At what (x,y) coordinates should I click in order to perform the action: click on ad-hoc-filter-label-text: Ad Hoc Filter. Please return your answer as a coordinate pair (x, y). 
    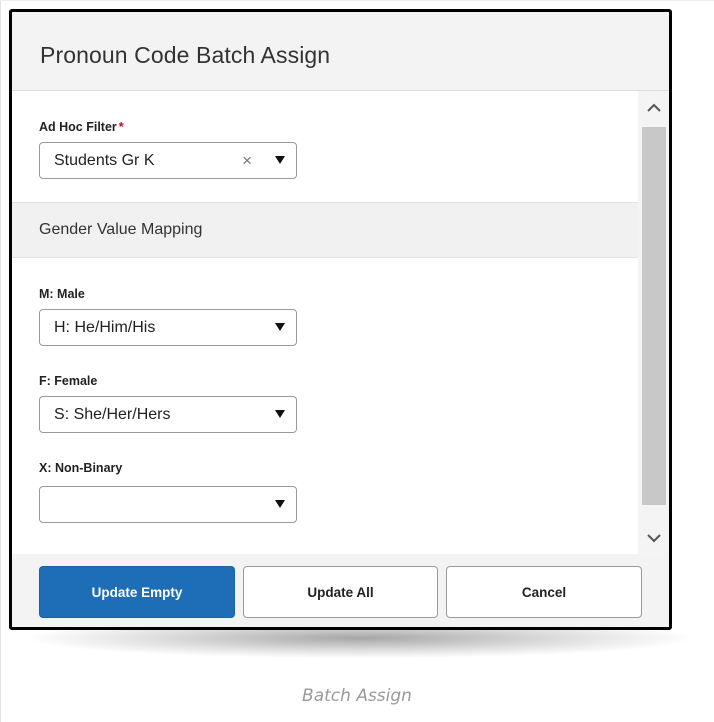
    Looking at the image, I should click on (78, 127).